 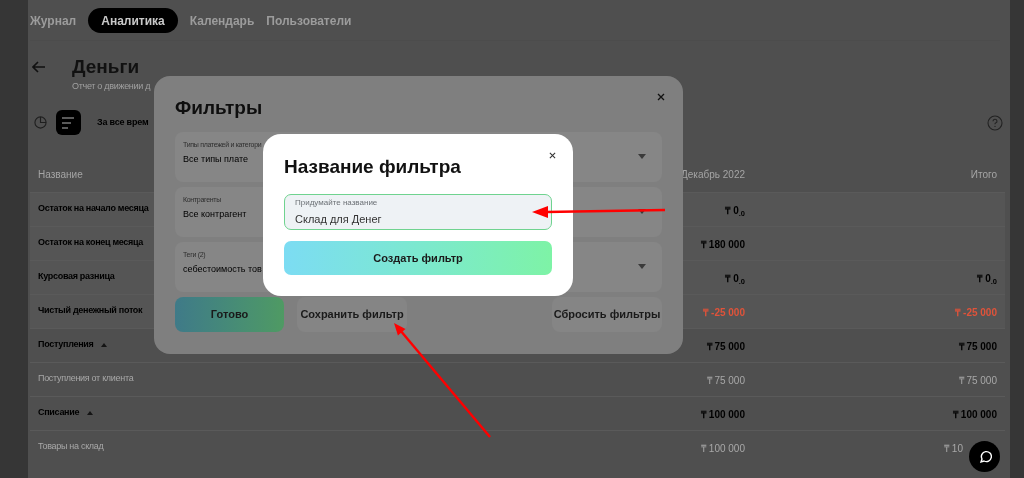 I want to click on nav-tab: Календарь, so click(x=222, y=20).